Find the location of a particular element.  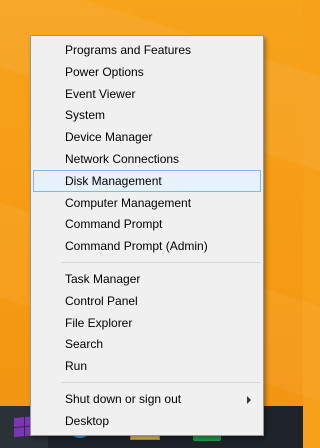

menu-item-computer-management: Computer Management is located at coordinates (147, 203).